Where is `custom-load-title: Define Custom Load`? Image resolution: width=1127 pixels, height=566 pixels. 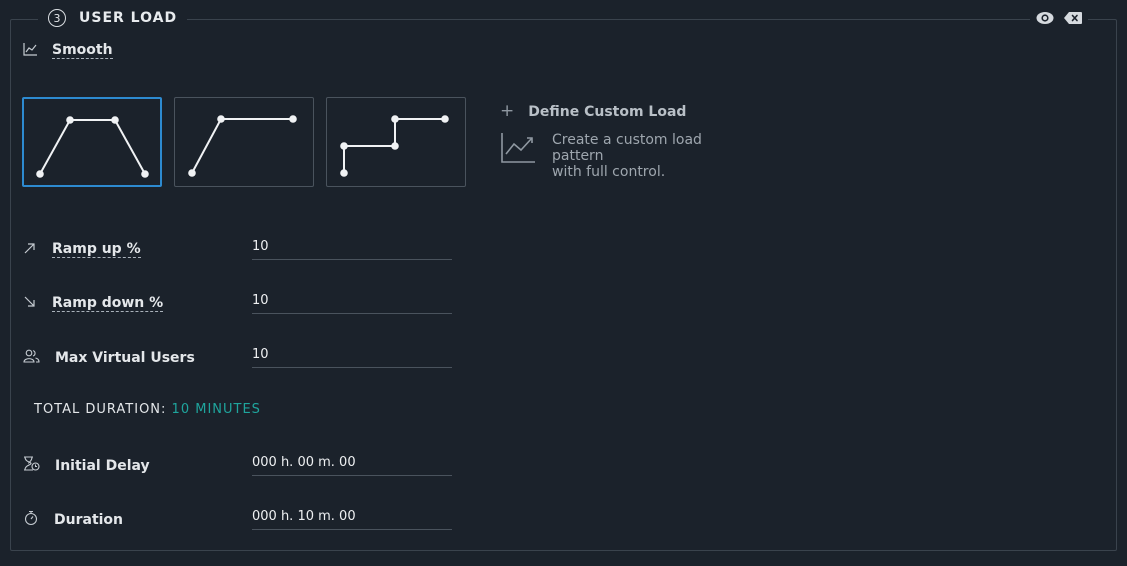 custom-load-title: Define Custom Load is located at coordinates (607, 111).